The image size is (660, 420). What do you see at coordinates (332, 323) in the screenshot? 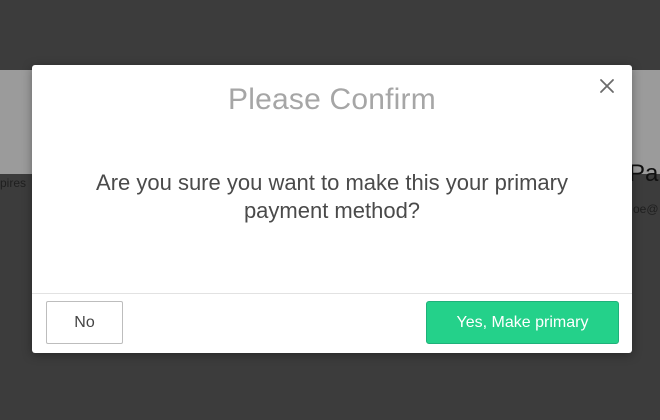
I see `dialog-footer: No Yes, Make primary` at bounding box center [332, 323].